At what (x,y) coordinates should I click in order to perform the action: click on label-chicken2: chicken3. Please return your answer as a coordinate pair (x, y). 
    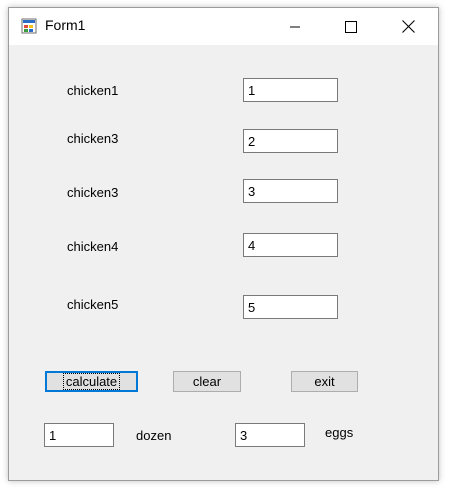
    Looking at the image, I should click on (93, 138).